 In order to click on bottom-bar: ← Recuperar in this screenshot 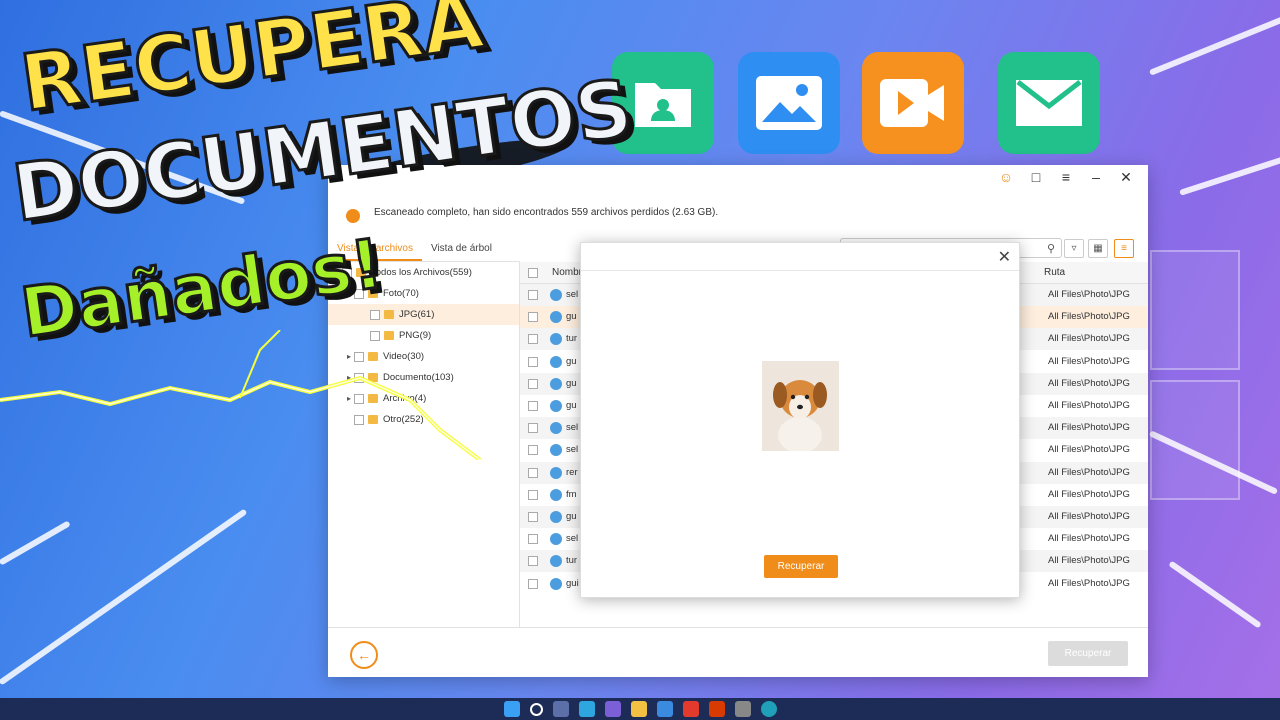, I will do `click(738, 652)`.